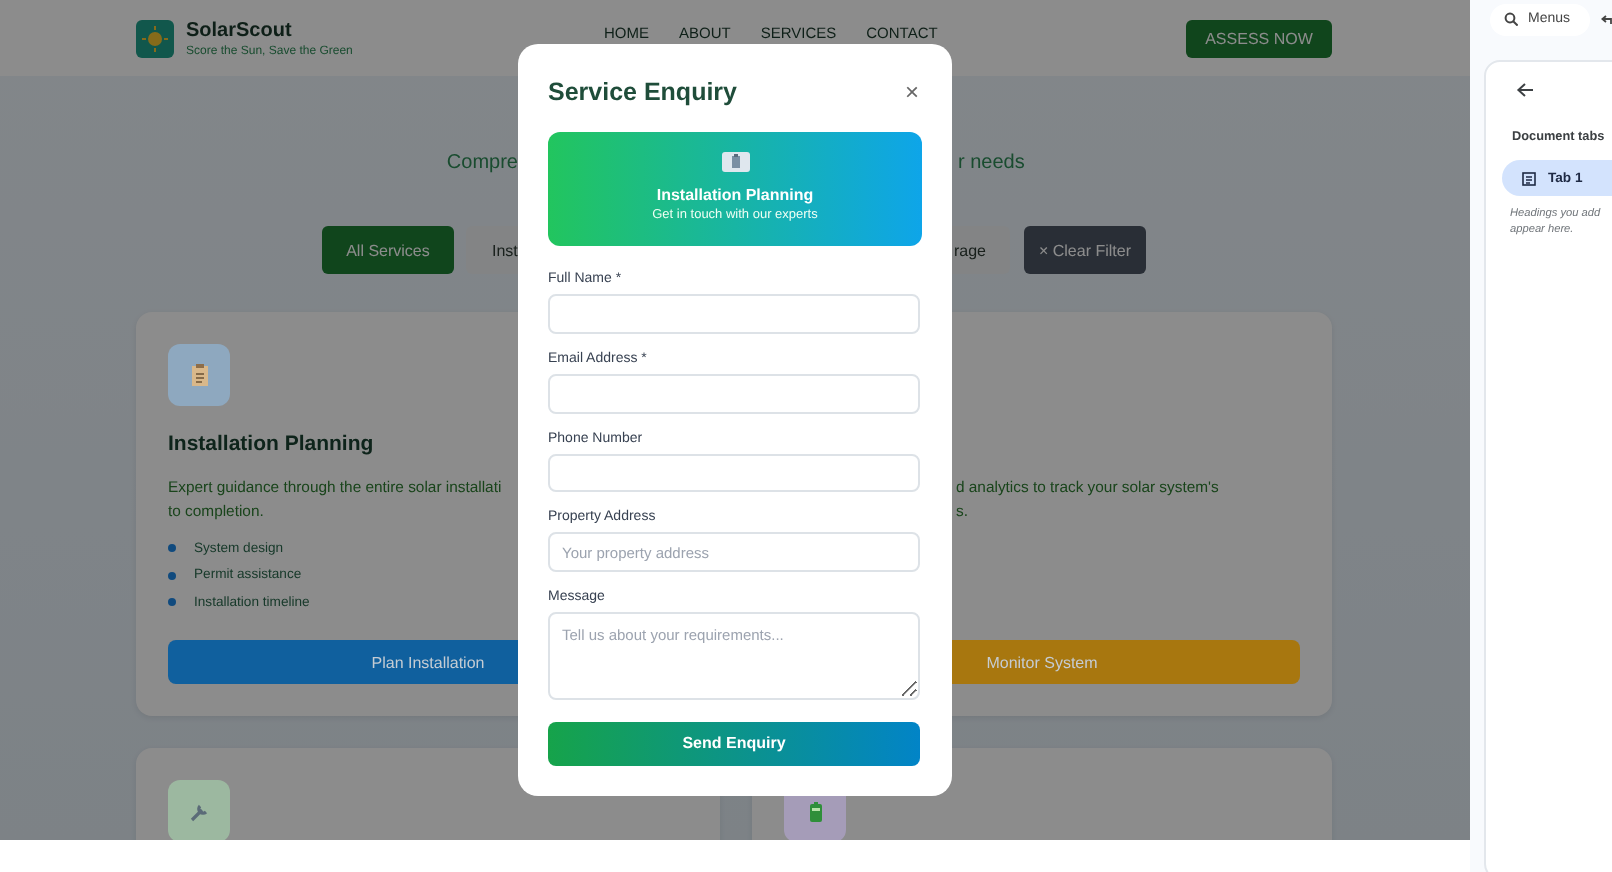  What do you see at coordinates (1606, 19) in the screenshot?
I see `undo-icon` at bounding box center [1606, 19].